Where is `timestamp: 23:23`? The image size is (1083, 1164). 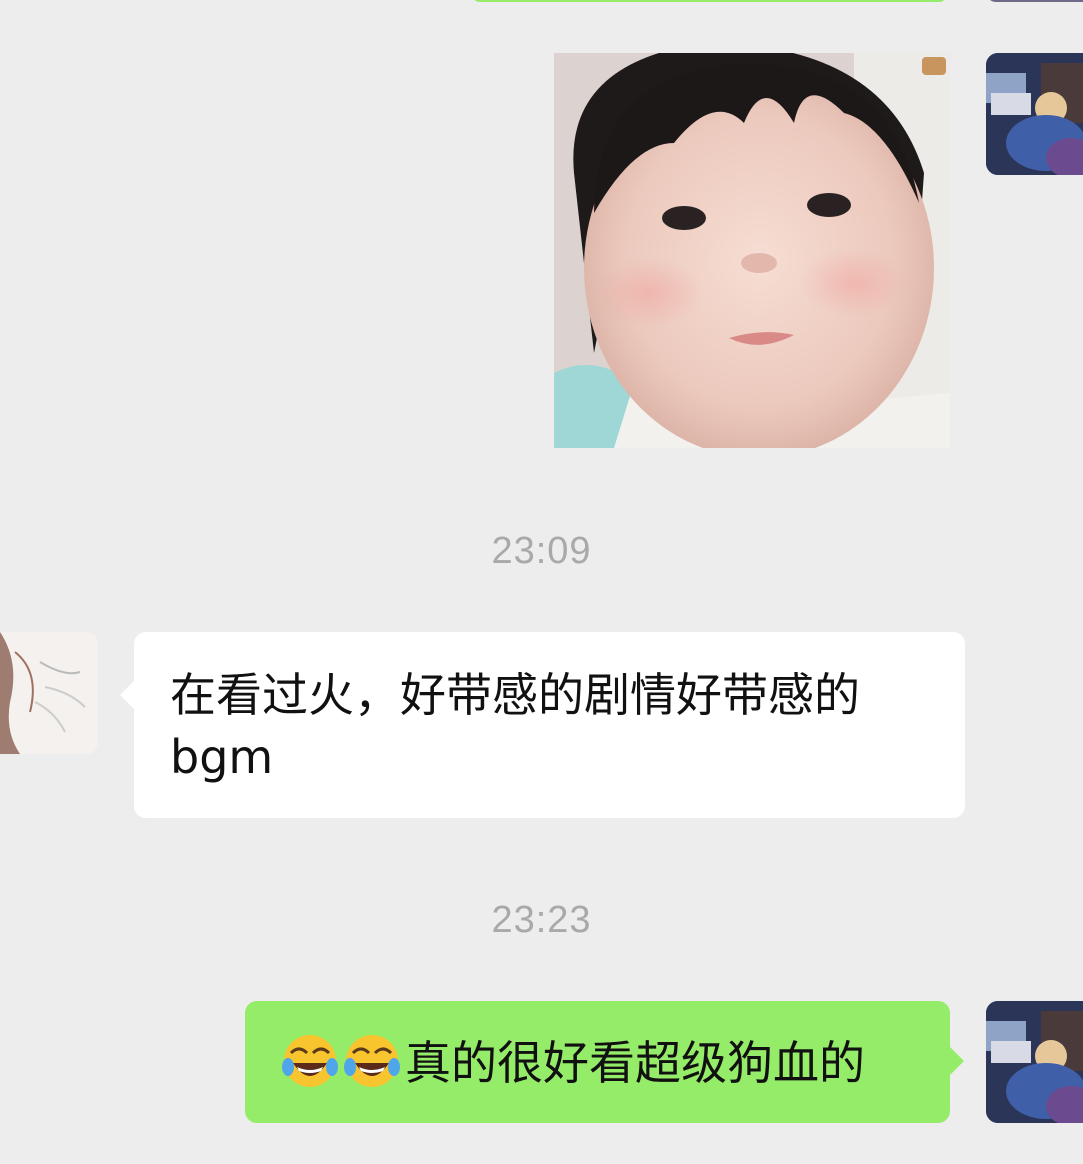 timestamp: 23:23 is located at coordinates (541, 920).